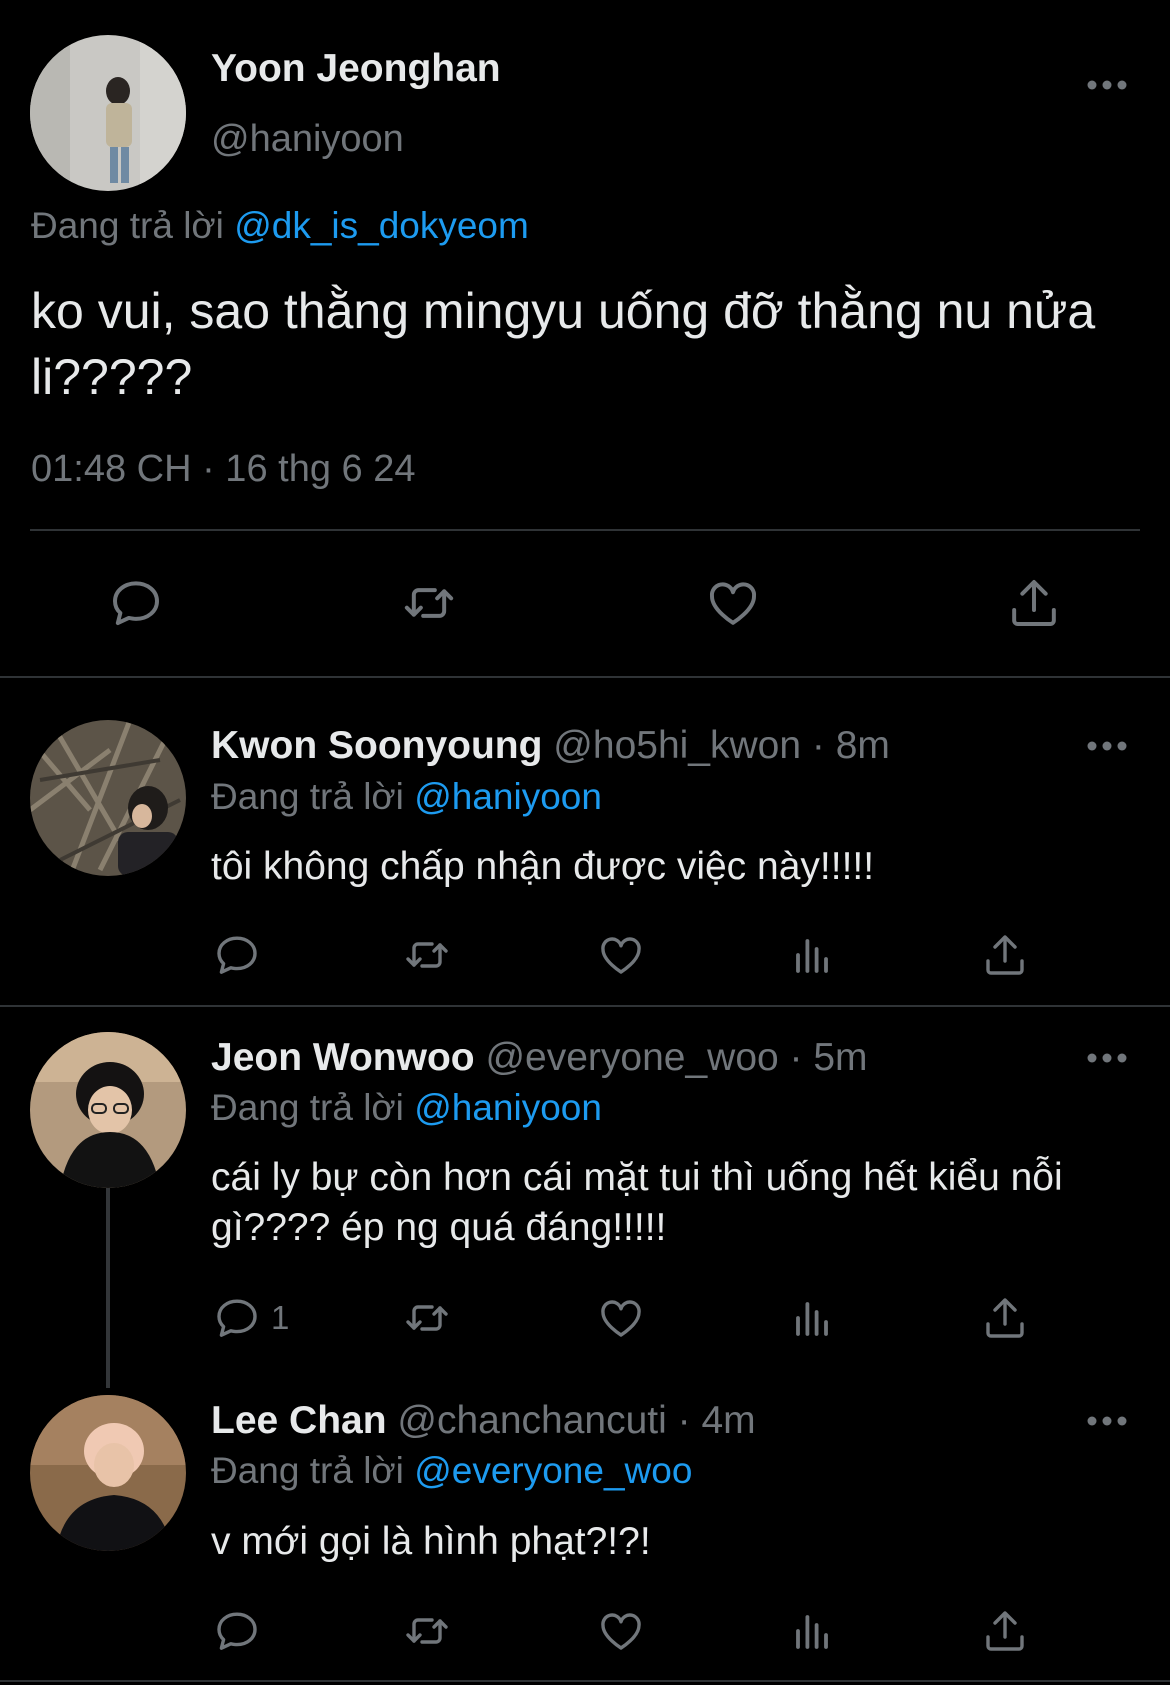 This screenshot has width=1170, height=1685. What do you see at coordinates (376, 745) in the screenshot?
I see `reply-author-name: Kwon Soonyoung` at bounding box center [376, 745].